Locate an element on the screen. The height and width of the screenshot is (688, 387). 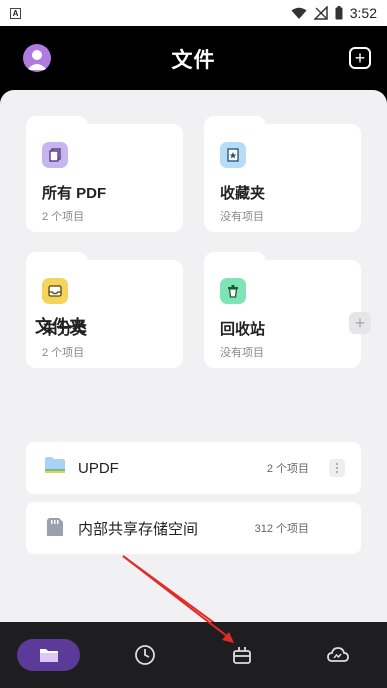
nav-cloud is located at coordinates (338, 655).